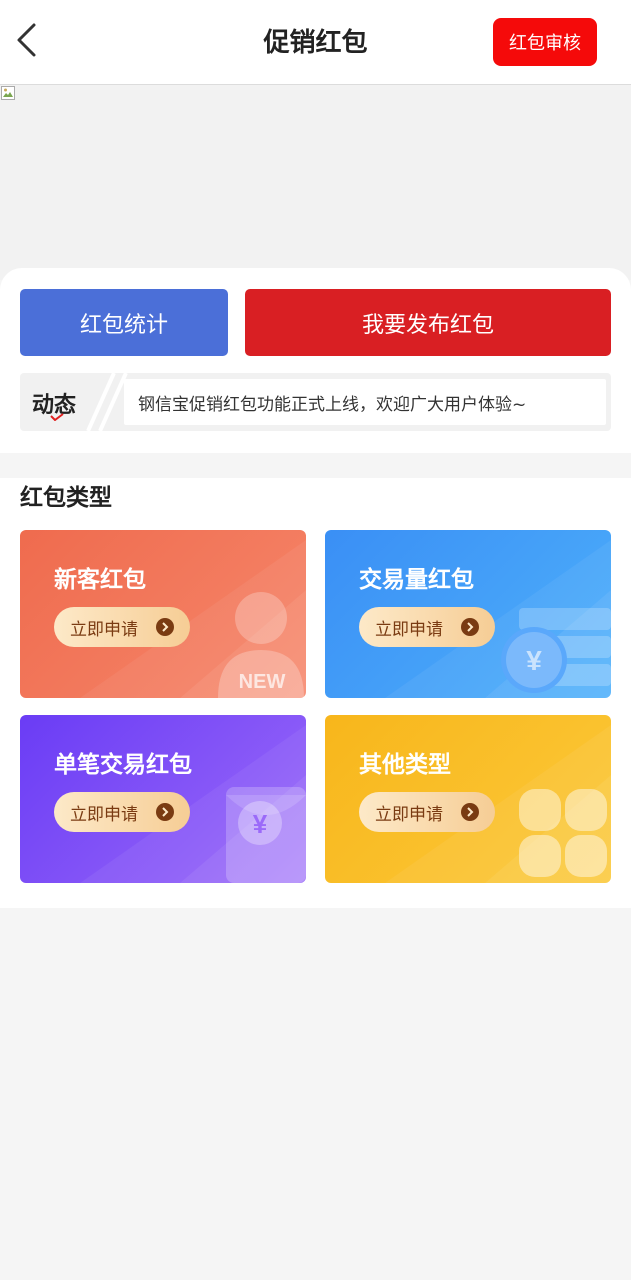 The width and height of the screenshot is (631, 1280). What do you see at coordinates (261, 645) in the screenshot?
I see `new-user-icon: NEW` at bounding box center [261, 645].